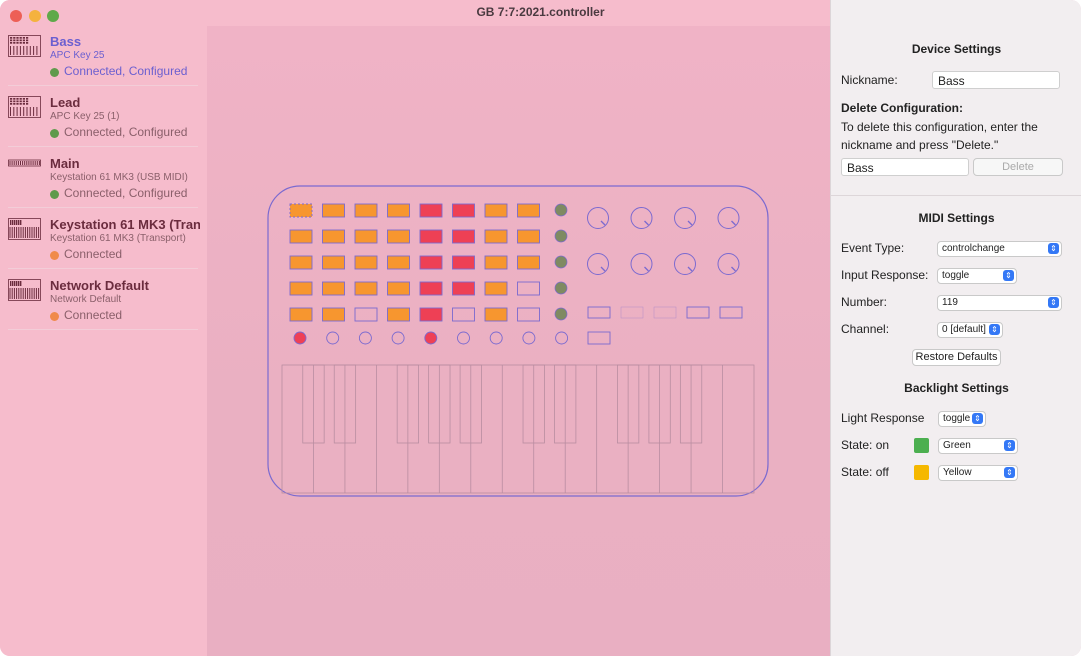  Describe the element at coordinates (1018, 167) in the screenshot. I see `delete-button: Delete` at that location.